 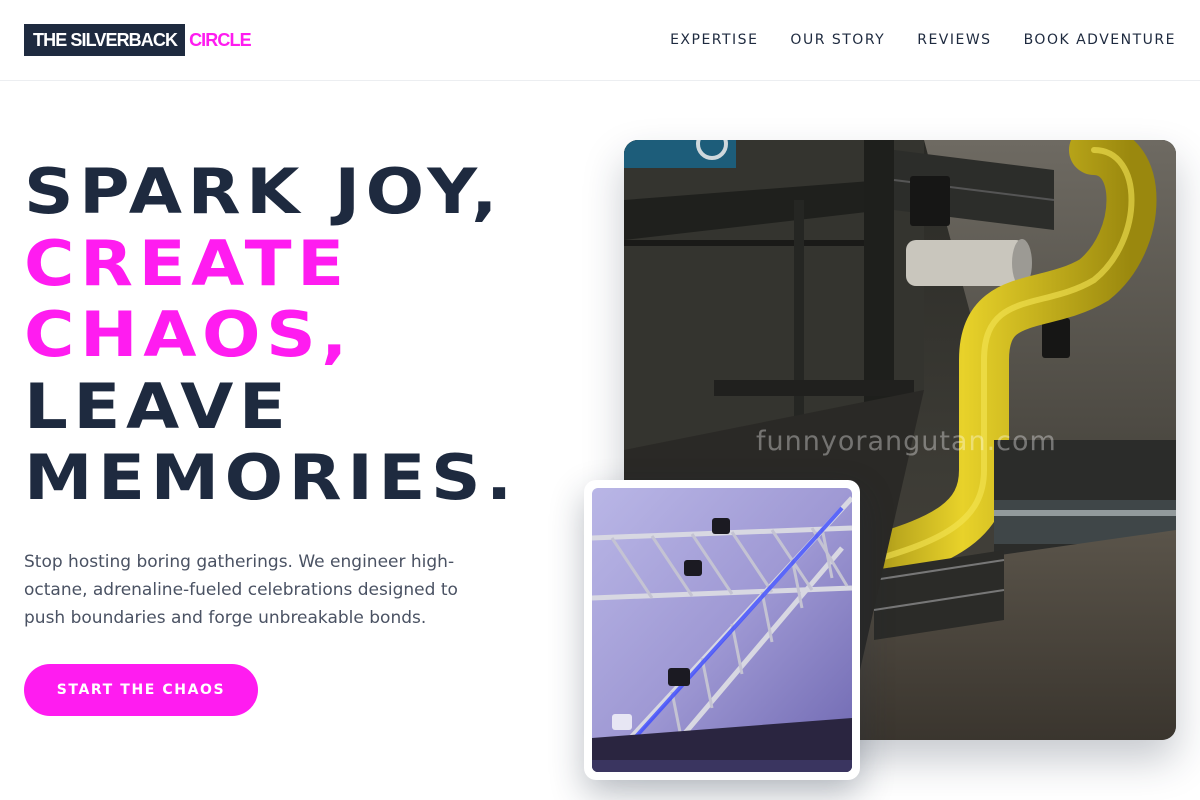 I want to click on main-image-watermark: funnyorangutan.com, so click(x=906, y=441).